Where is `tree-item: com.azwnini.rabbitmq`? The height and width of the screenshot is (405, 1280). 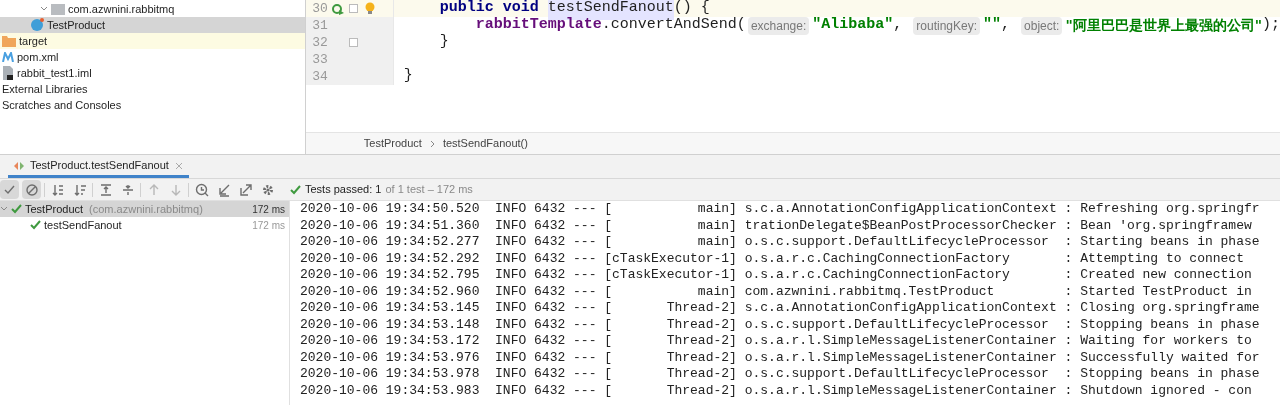
tree-item: com.azwnini.rabbitmq is located at coordinates (152, 9).